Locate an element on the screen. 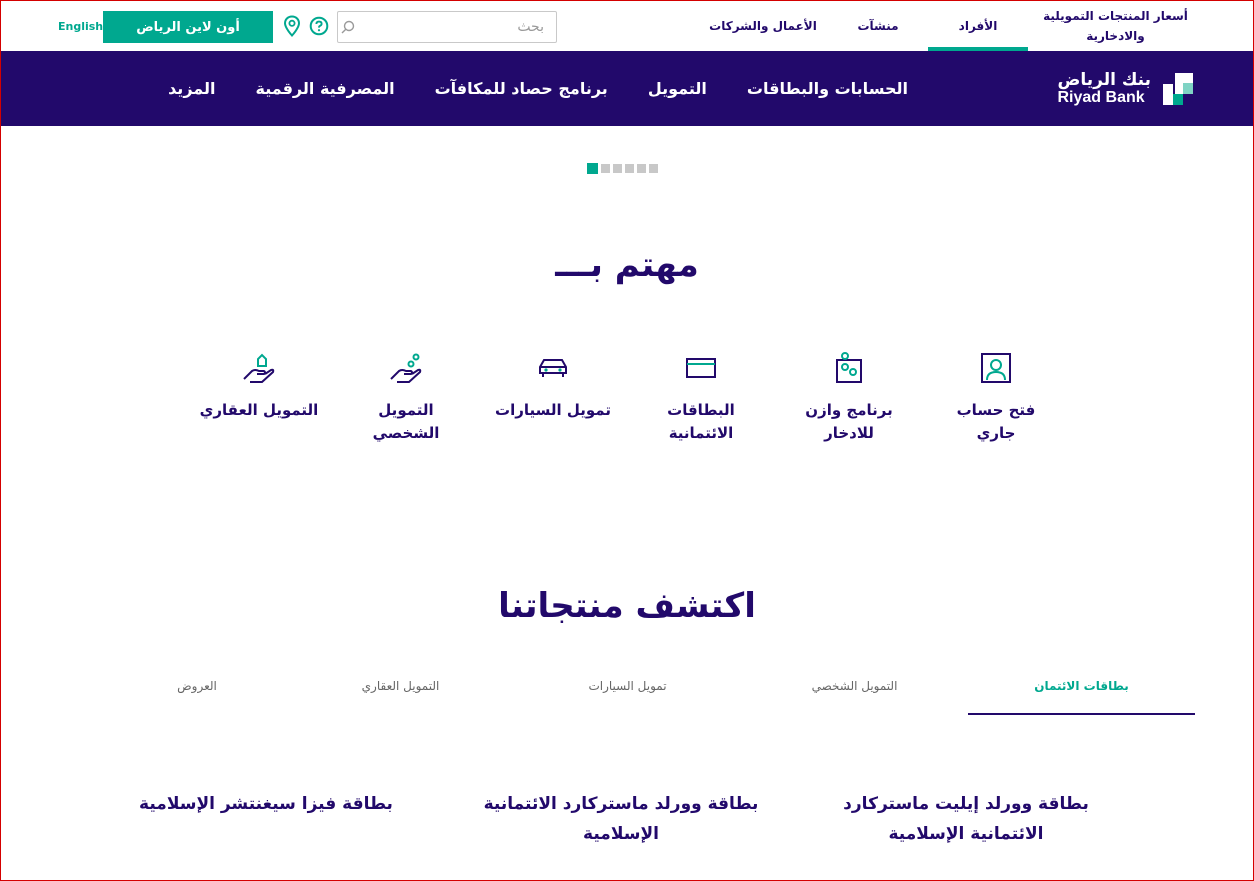  interested-title: مهتم بـــ is located at coordinates (627, 265).